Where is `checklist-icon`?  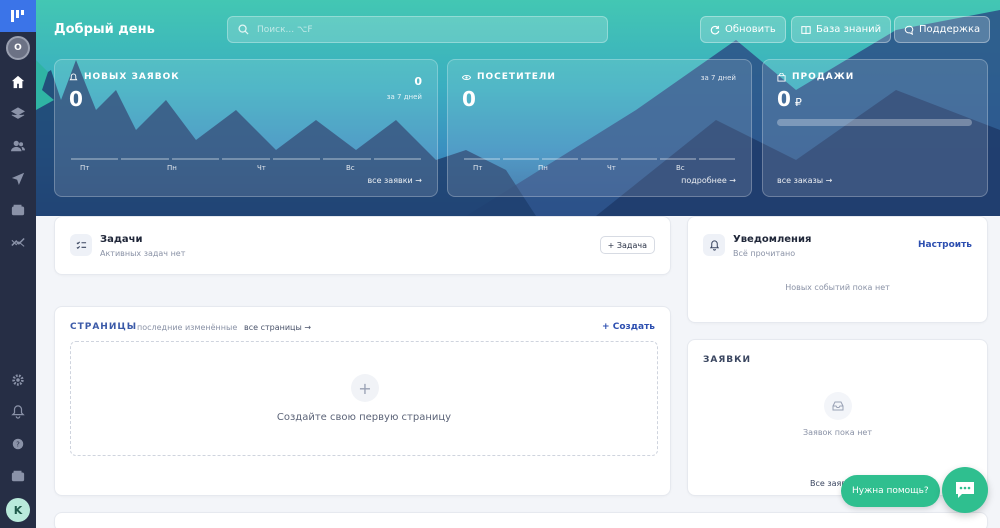 checklist-icon is located at coordinates (81, 245).